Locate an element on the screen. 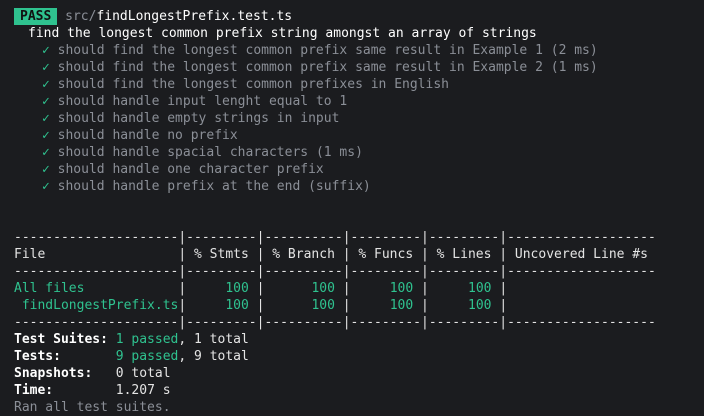  coverage-row: All files | 100 | 100 | 100 | 100 | is located at coordinates (359, 288).